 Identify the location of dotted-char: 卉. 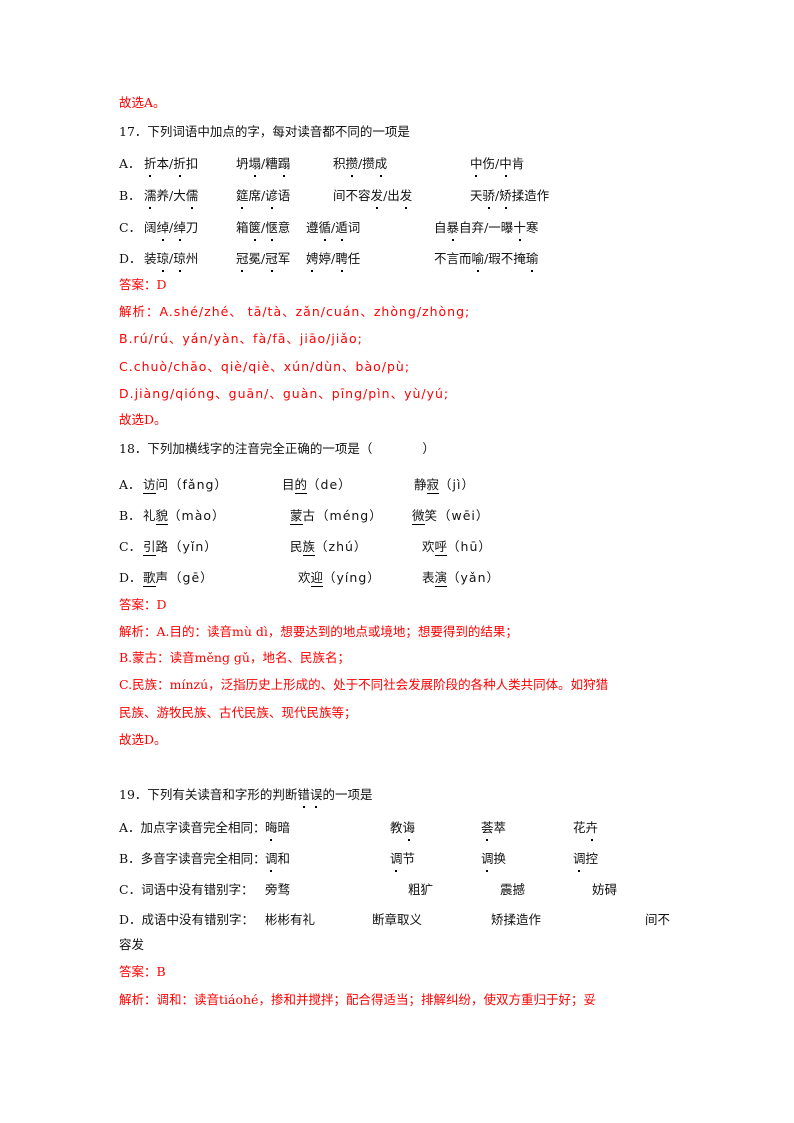
(592, 829).